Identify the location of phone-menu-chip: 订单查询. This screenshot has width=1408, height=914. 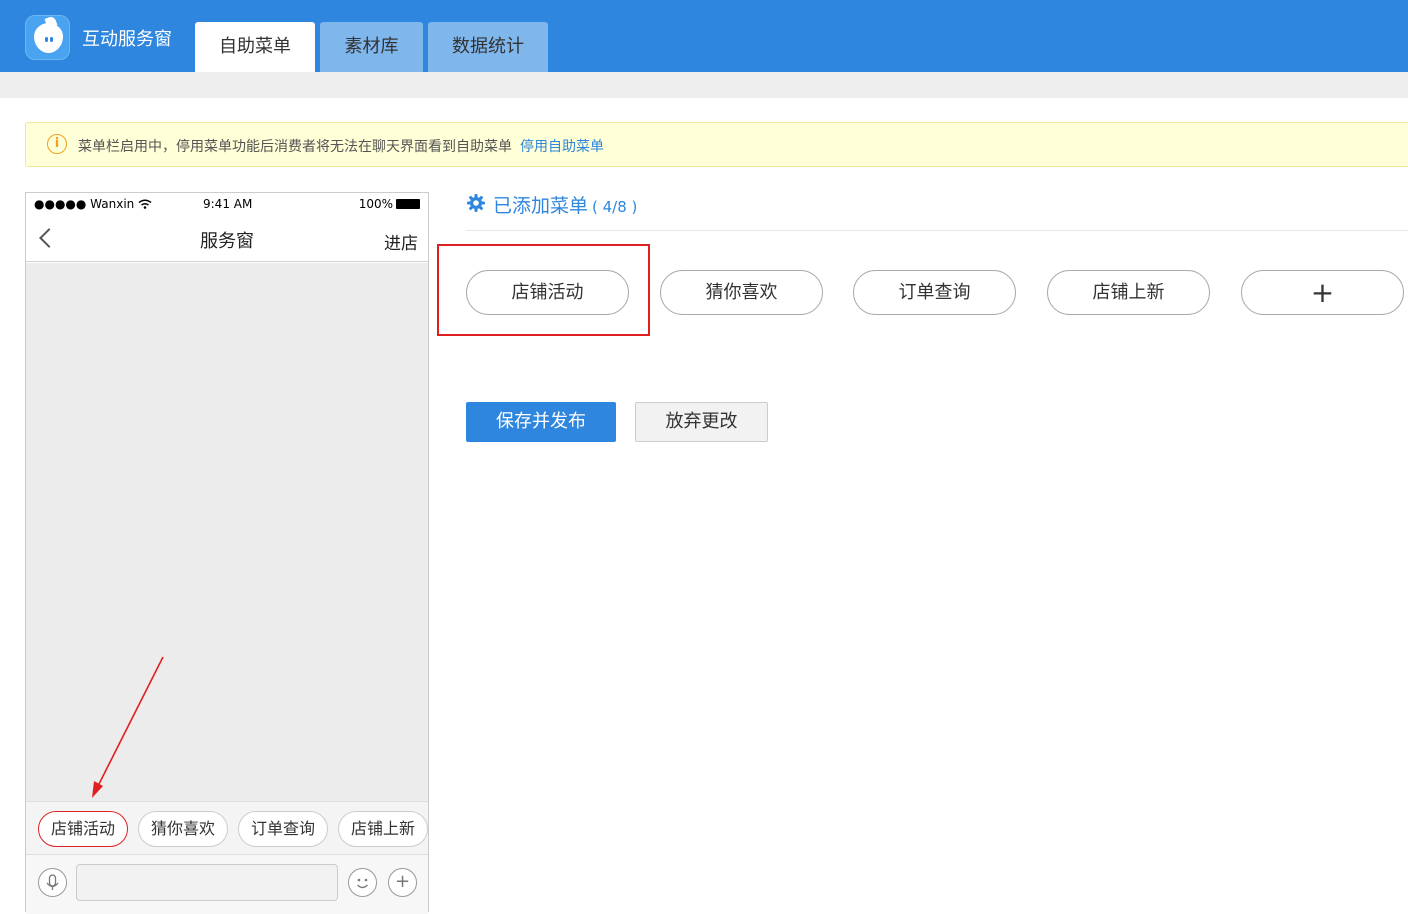
(283, 829).